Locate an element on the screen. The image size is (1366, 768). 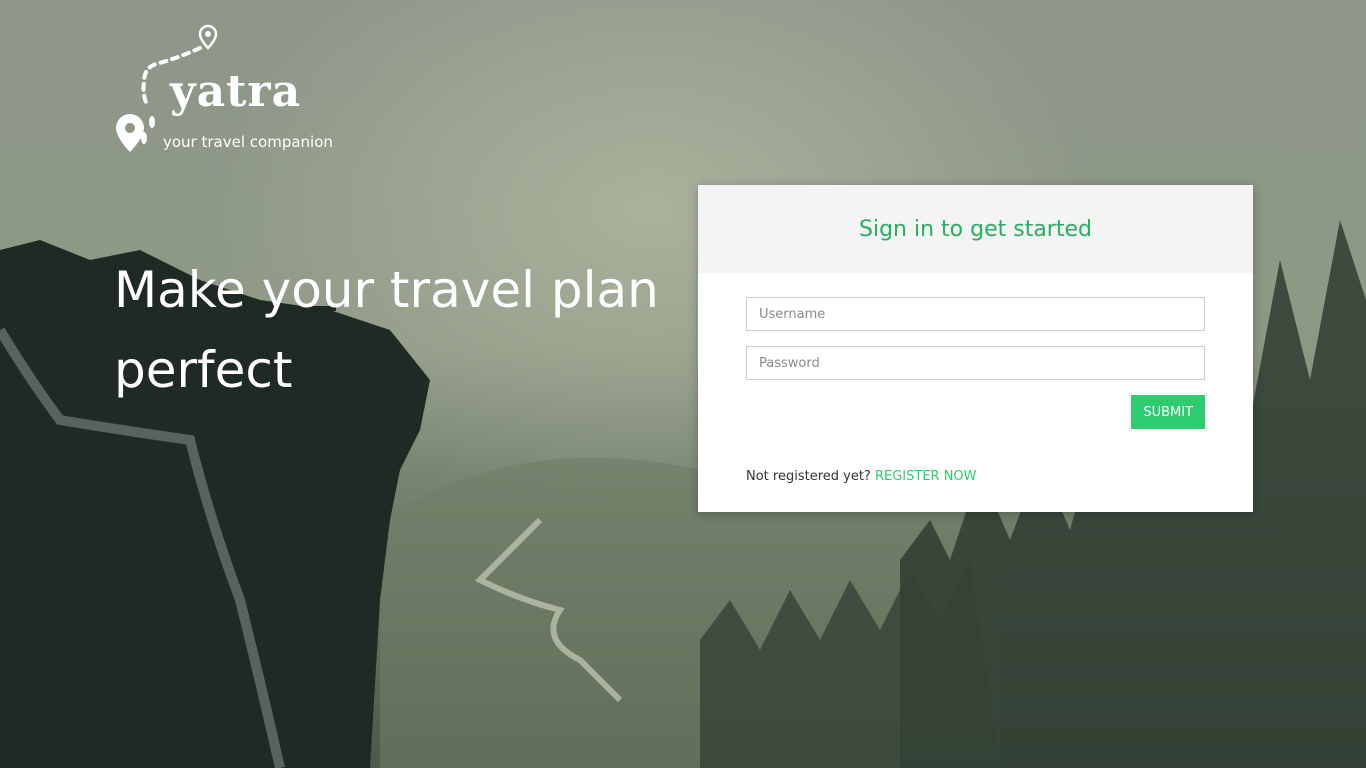
brand-tagline: your travel companion is located at coordinates (248, 142).